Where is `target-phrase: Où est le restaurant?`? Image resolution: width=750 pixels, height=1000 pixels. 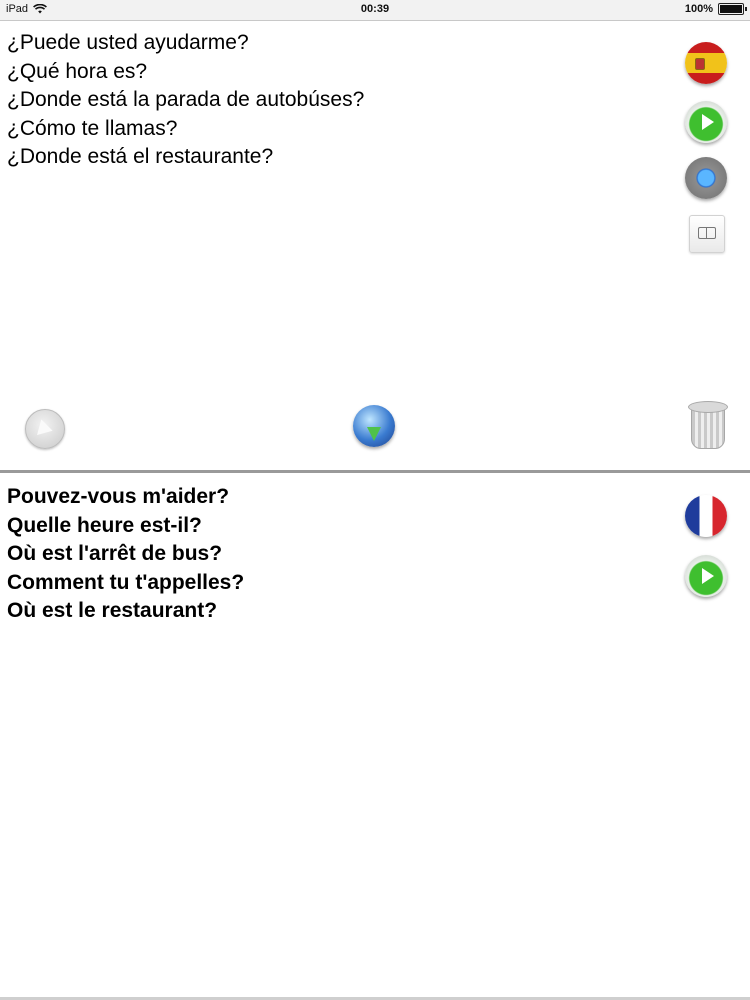 target-phrase: Où est le restaurant? is located at coordinates (125, 611).